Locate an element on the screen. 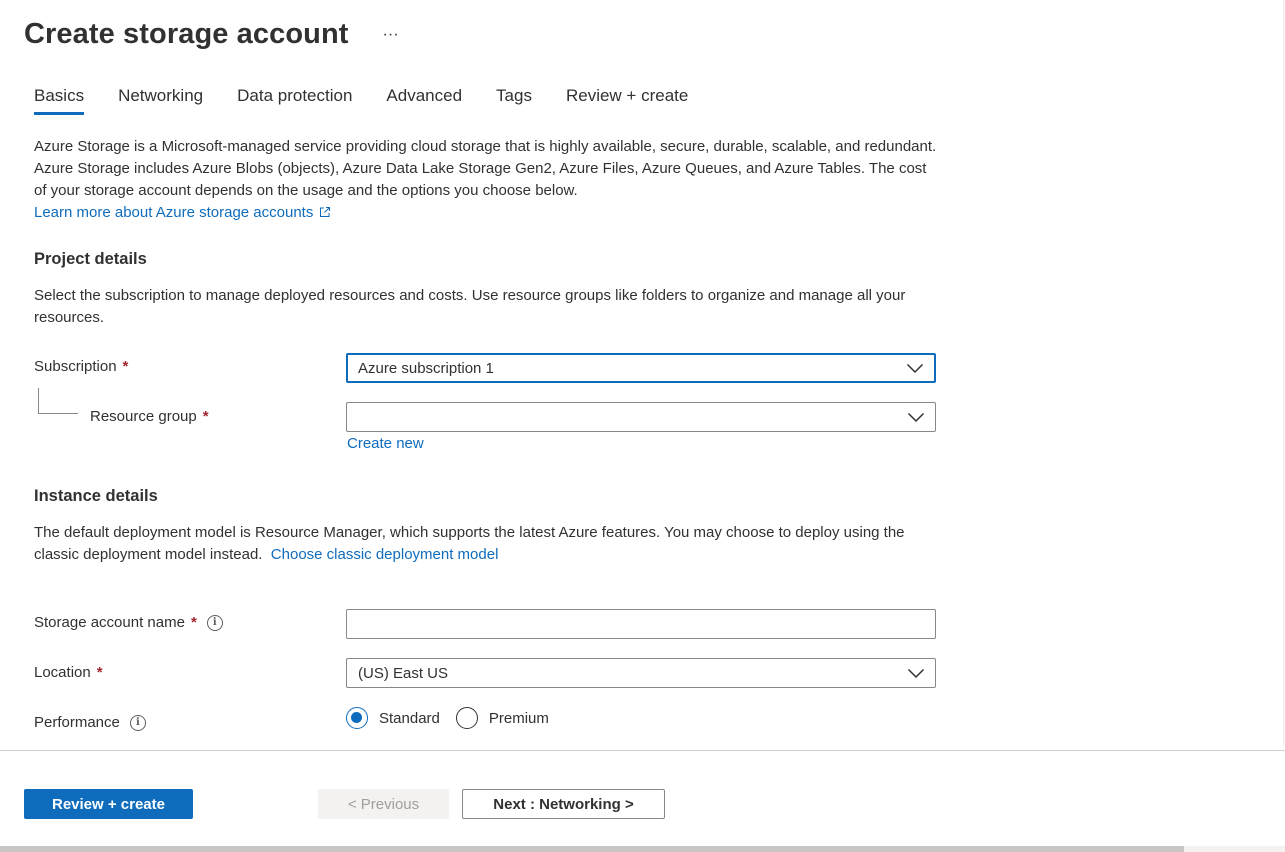 Image resolution: width=1285 pixels, height=852 pixels. storage-account-name-label: Storage account name * i is located at coordinates (128, 622).